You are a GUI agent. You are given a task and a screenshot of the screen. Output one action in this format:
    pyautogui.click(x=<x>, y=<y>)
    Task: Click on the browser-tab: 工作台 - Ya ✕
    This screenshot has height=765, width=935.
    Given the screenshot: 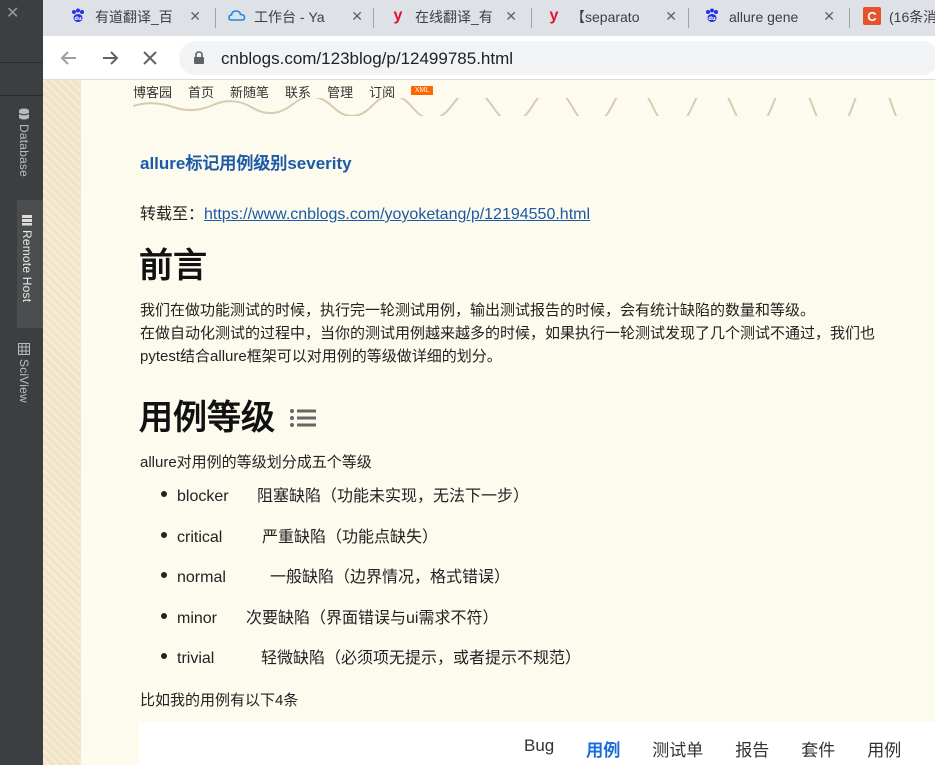 What is the action you would take?
    pyautogui.click(x=295, y=17)
    